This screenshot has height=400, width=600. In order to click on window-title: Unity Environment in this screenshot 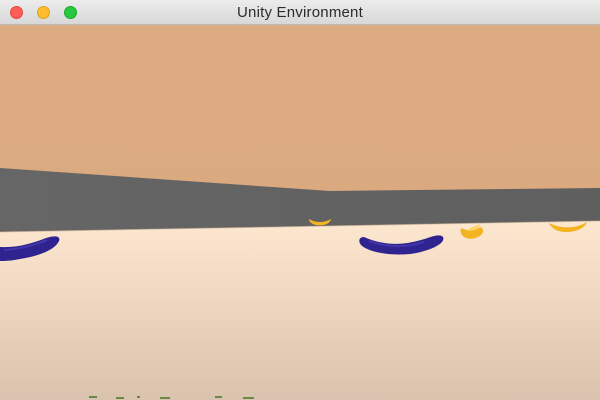, I will do `click(300, 12)`.